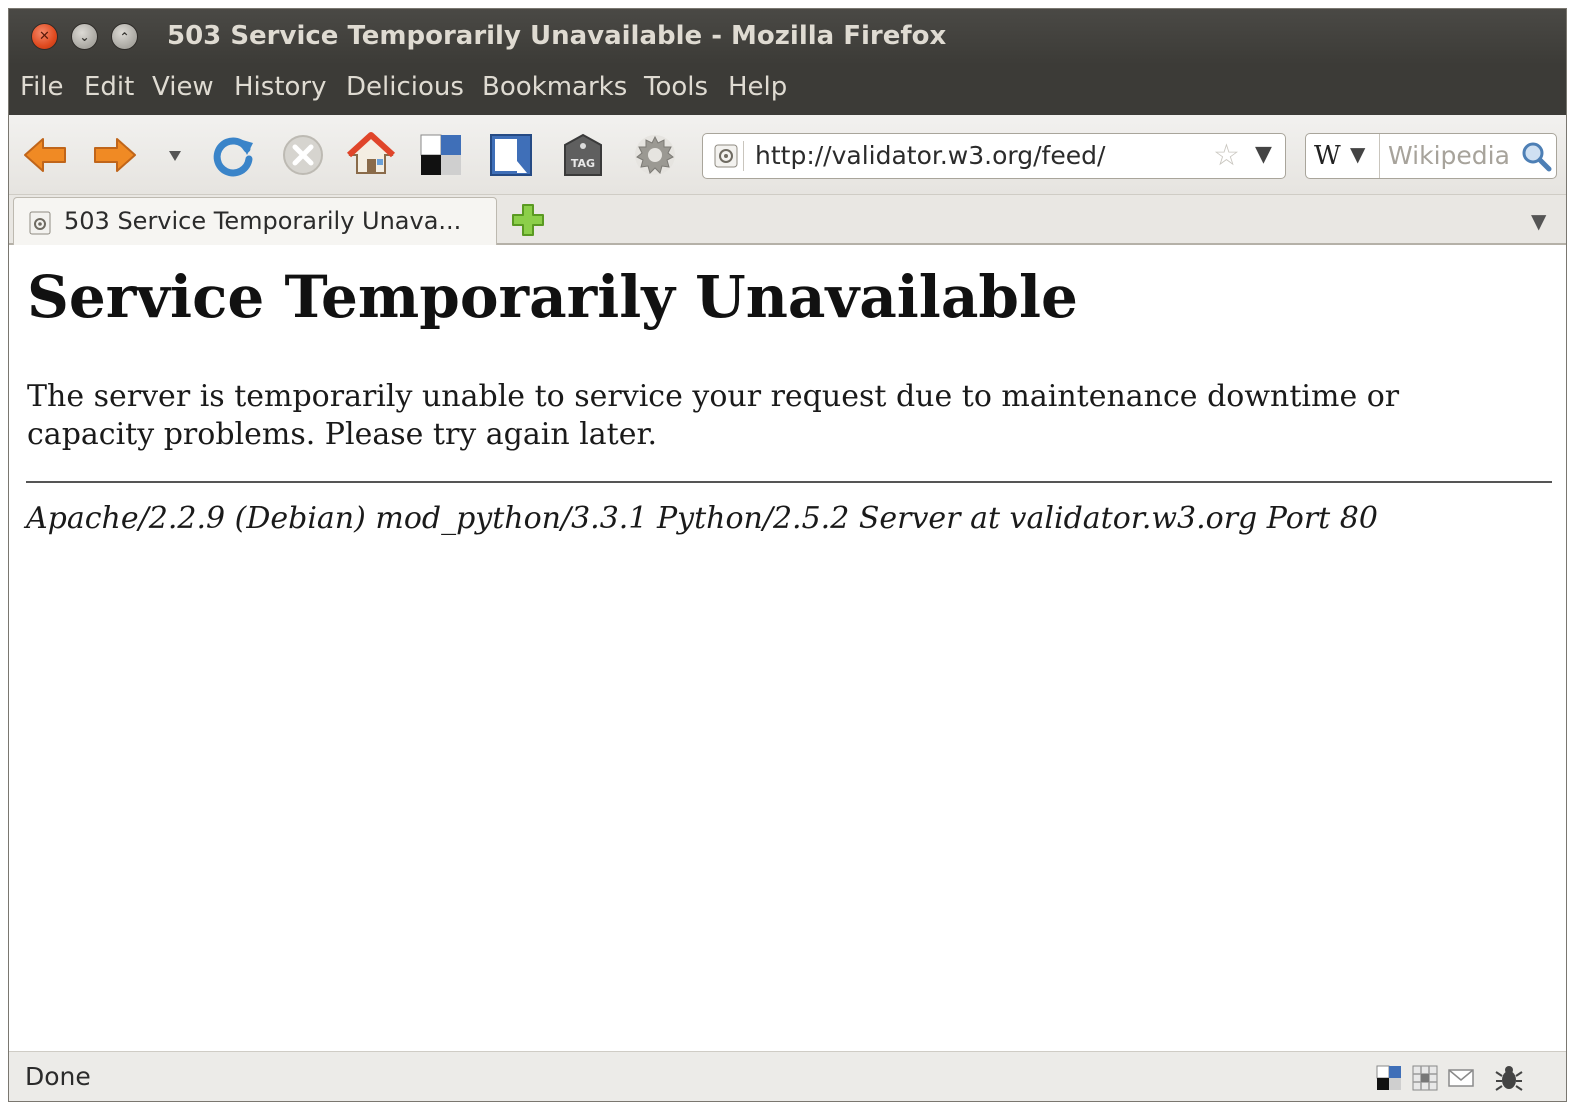 The width and height of the screenshot is (1572, 1105). I want to click on search-bar: W ▼ Wikipedia, so click(1431, 156).